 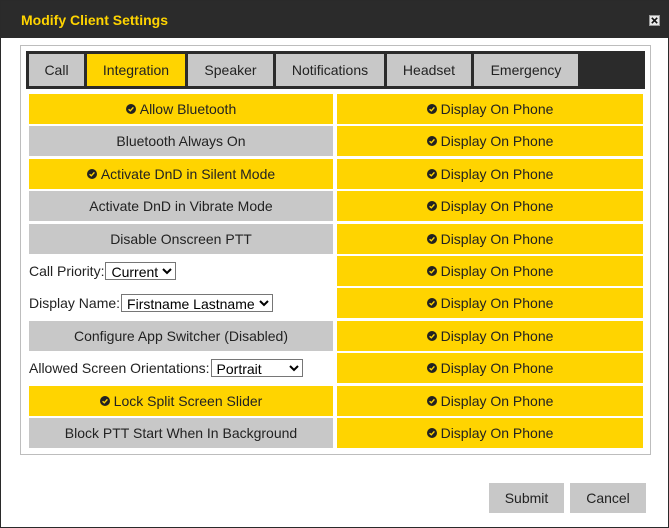 What do you see at coordinates (526, 498) in the screenshot?
I see `submit-button: Submit` at bounding box center [526, 498].